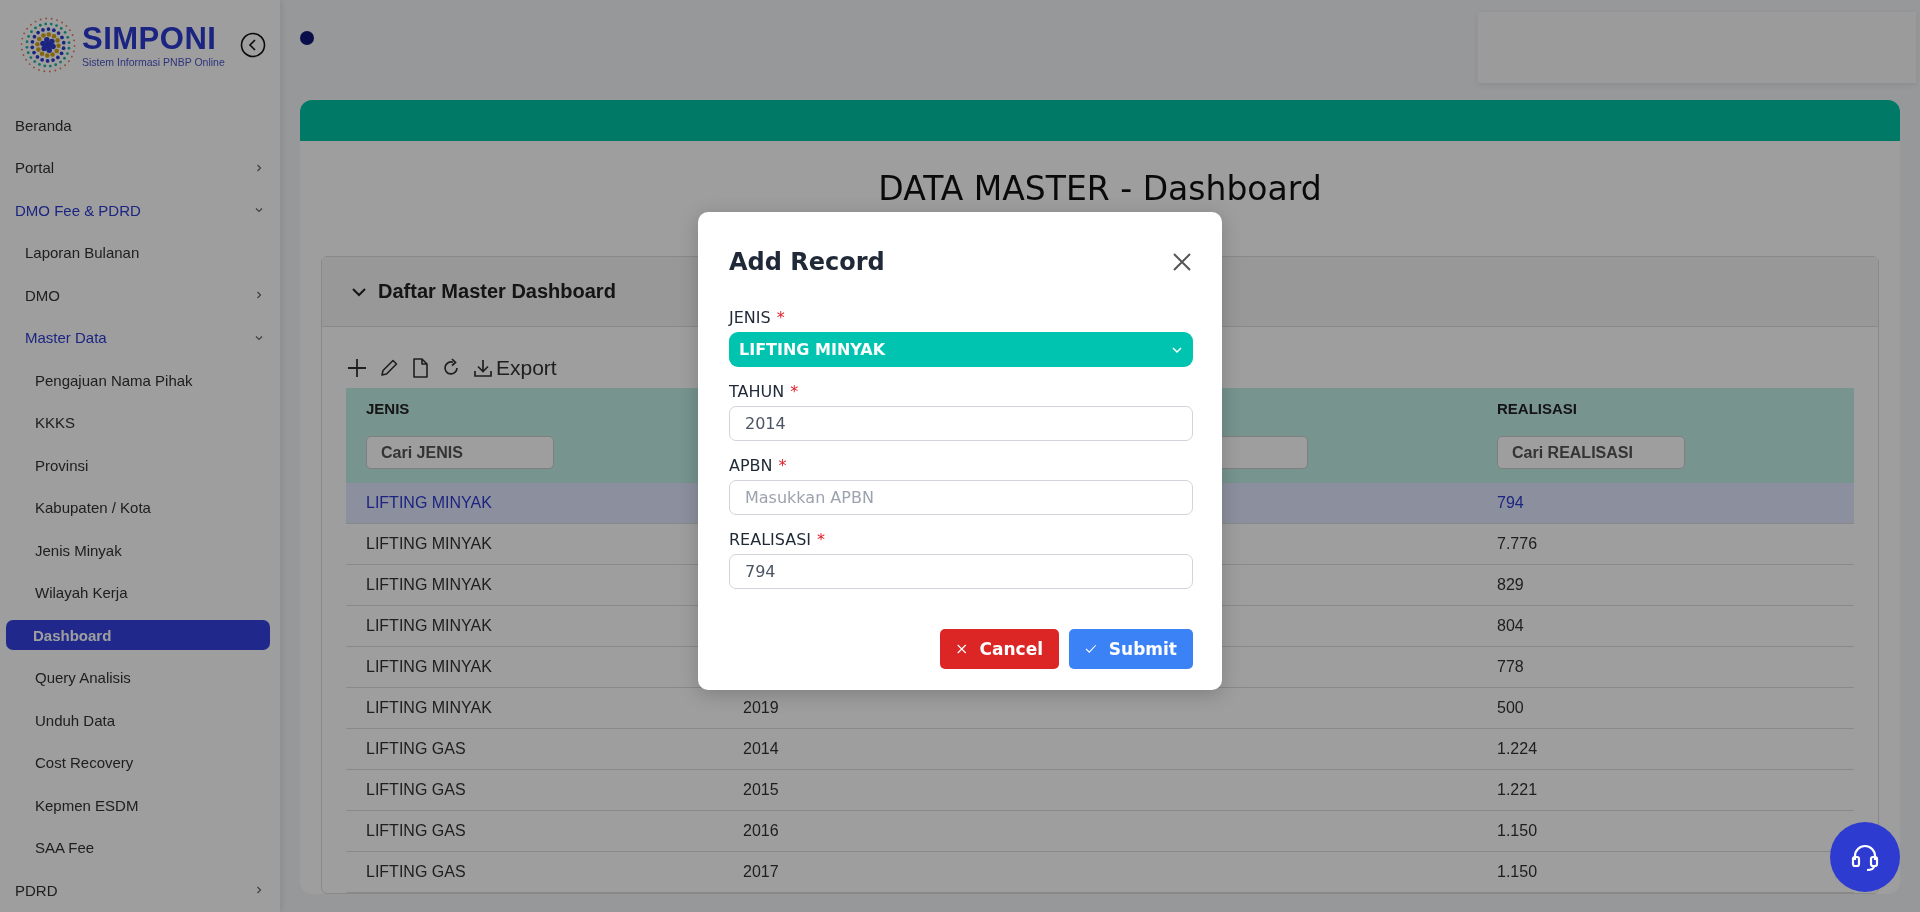  Describe the element at coordinates (153, 61) in the screenshot. I see `logo-tagline: Sistem Informasi PNBP Online` at that location.